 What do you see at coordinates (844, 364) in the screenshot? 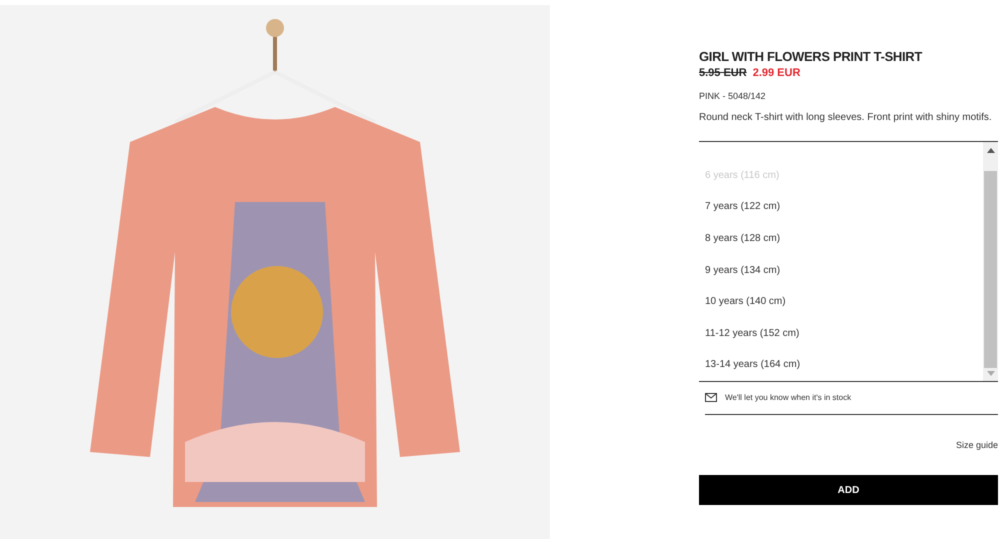
I see `size-option: 13-14 years (164 cm)` at bounding box center [844, 364].